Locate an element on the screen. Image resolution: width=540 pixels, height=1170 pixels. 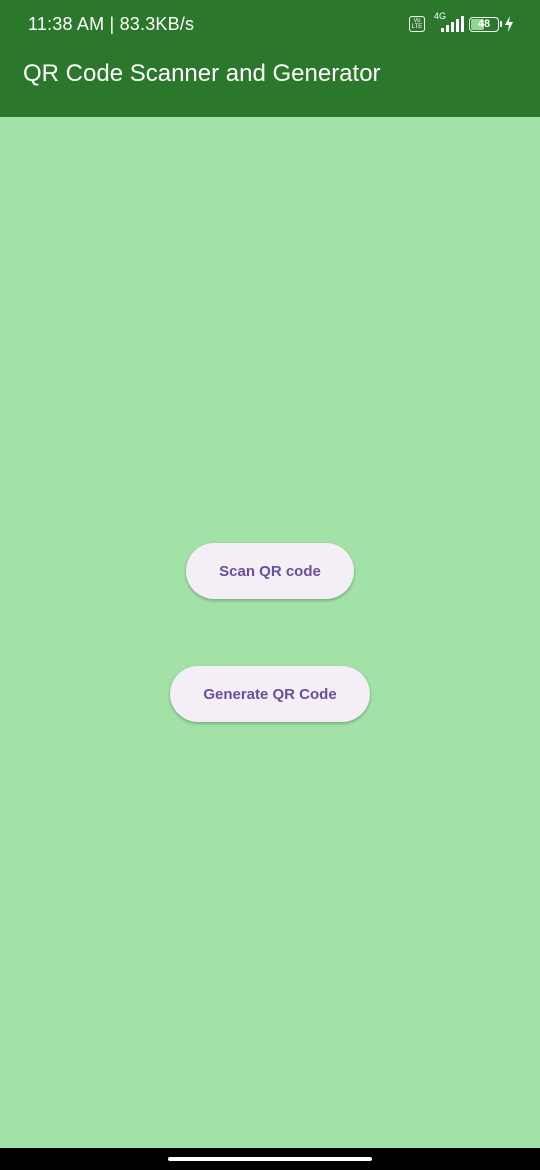
battery-level: 48 is located at coordinates (484, 23).